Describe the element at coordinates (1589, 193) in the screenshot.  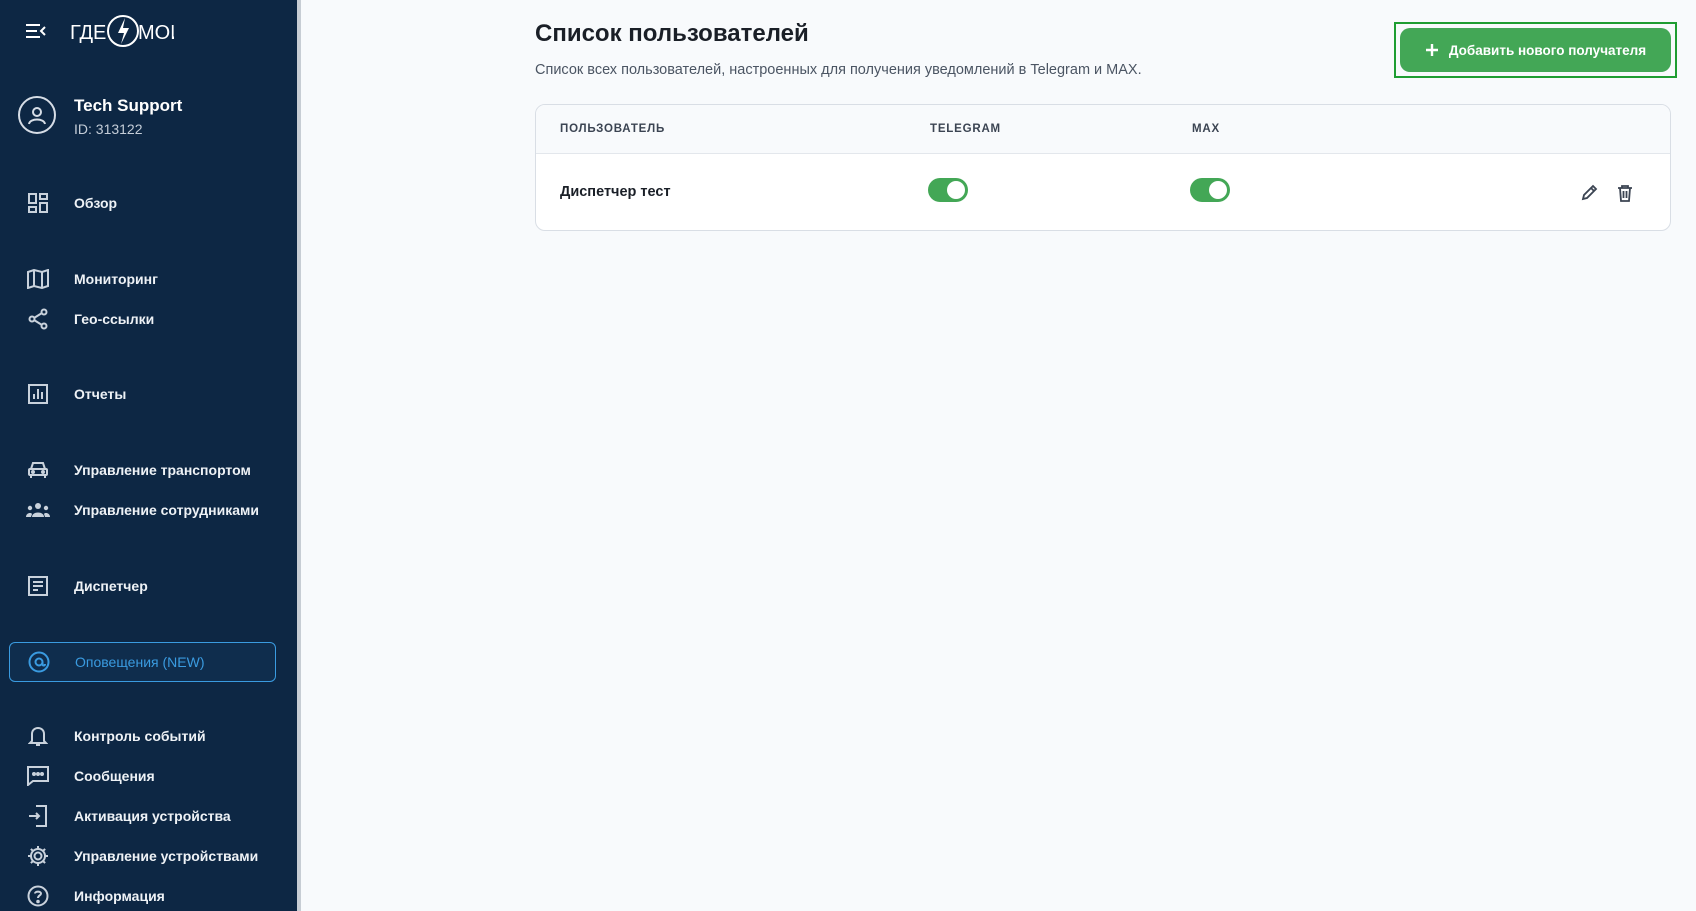
I see `edit-icon` at that location.